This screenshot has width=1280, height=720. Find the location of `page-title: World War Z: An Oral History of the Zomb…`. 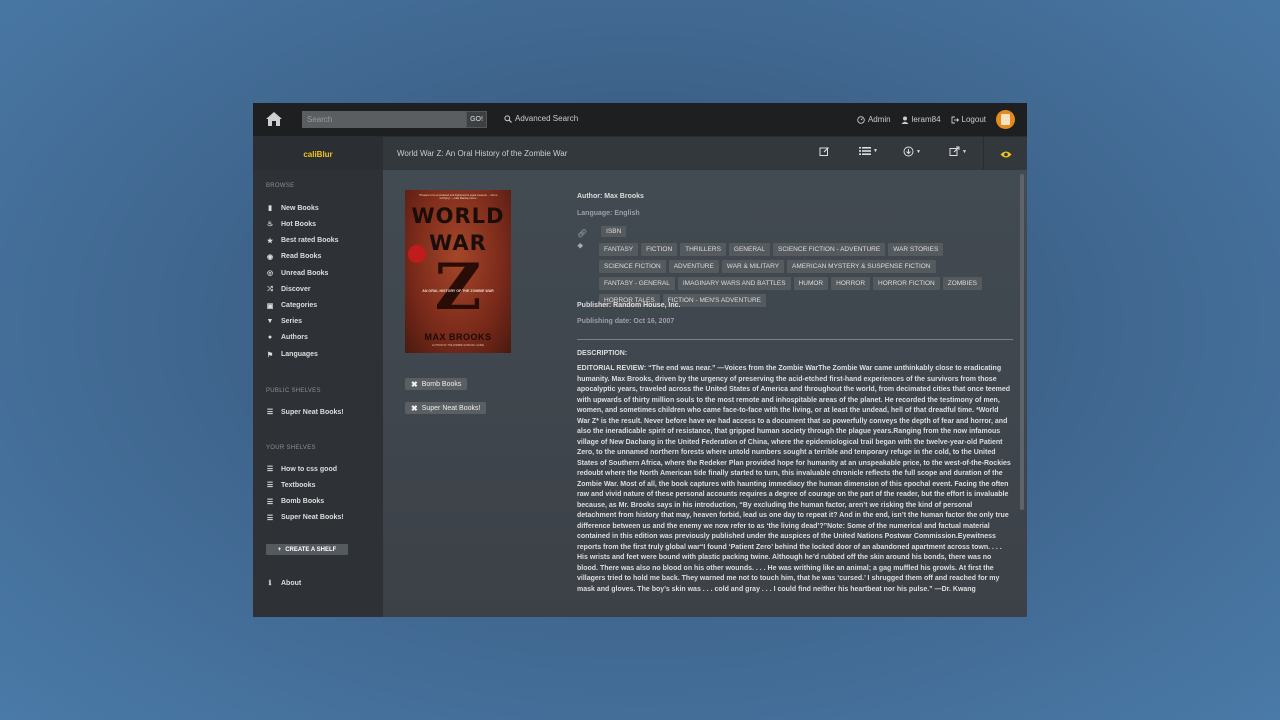

page-title: World War Z: An Oral History of the Zomb… is located at coordinates (482, 153).